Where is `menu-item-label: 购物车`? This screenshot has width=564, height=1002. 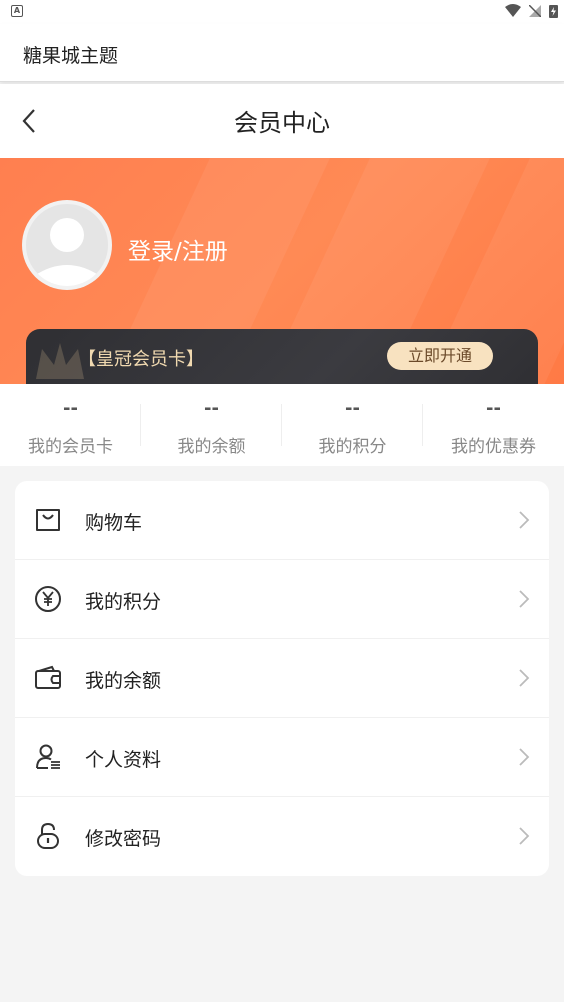
menu-item-label: 购物车 is located at coordinates (114, 523).